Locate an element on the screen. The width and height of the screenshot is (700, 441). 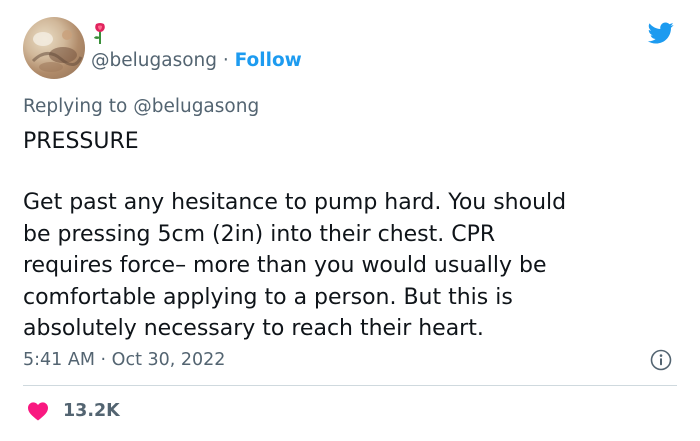
avatar is located at coordinates (54, 48).